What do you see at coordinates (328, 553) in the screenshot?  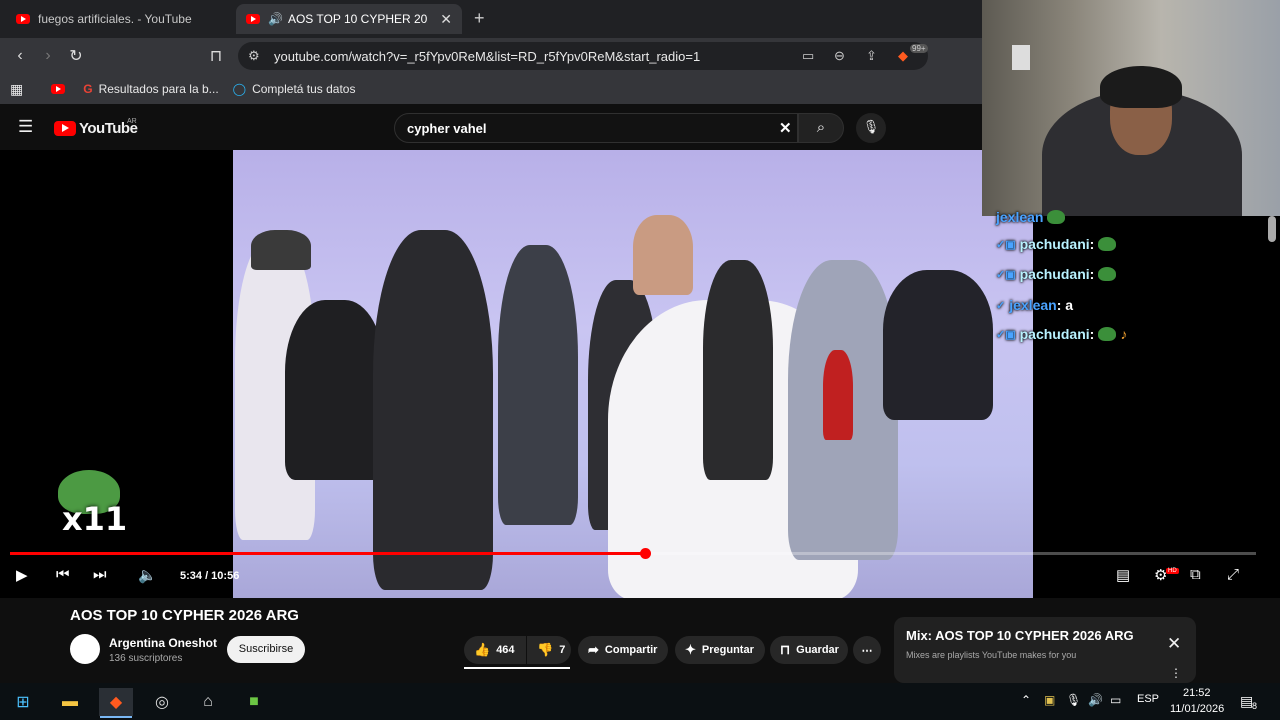 I see `progress-played` at bounding box center [328, 553].